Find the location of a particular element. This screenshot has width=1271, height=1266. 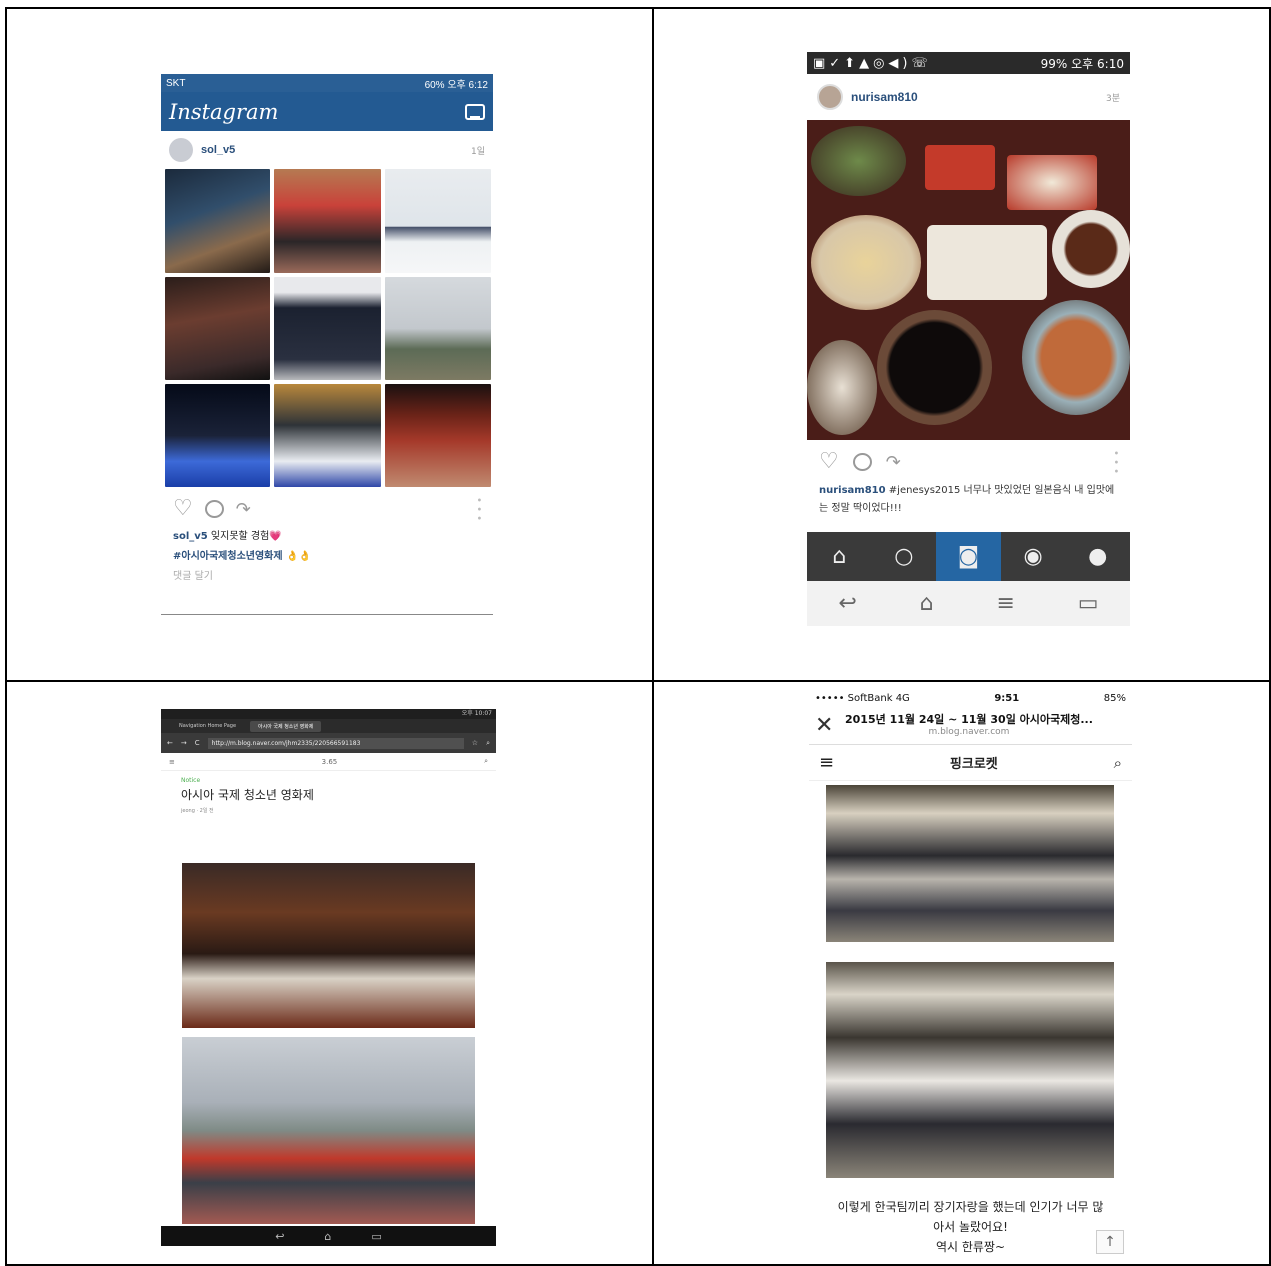

status-right: 60% 오후 6:12 is located at coordinates (456, 85).